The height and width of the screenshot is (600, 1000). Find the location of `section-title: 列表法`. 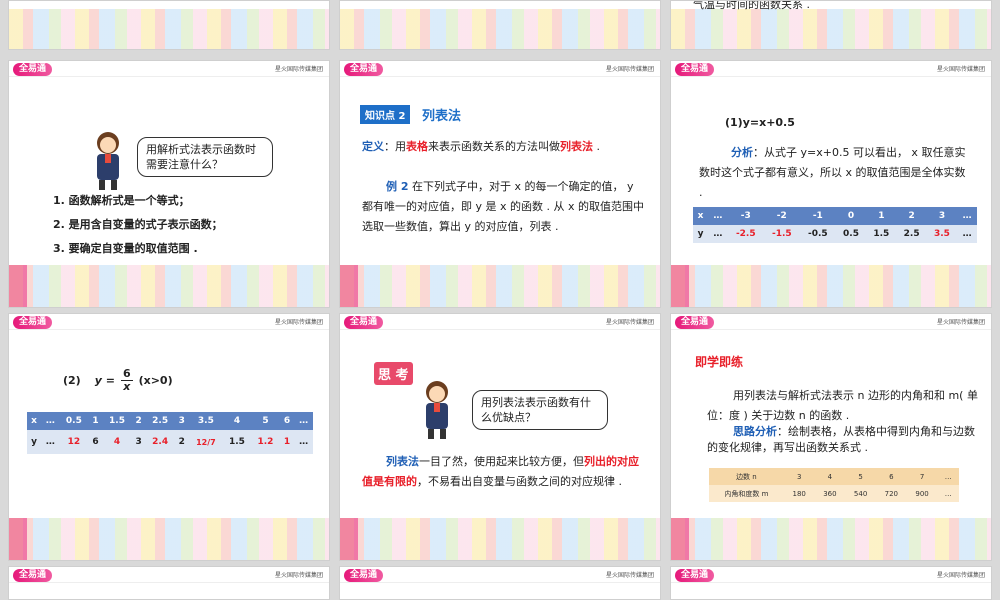

section-title: 列表法 is located at coordinates (442, 116).